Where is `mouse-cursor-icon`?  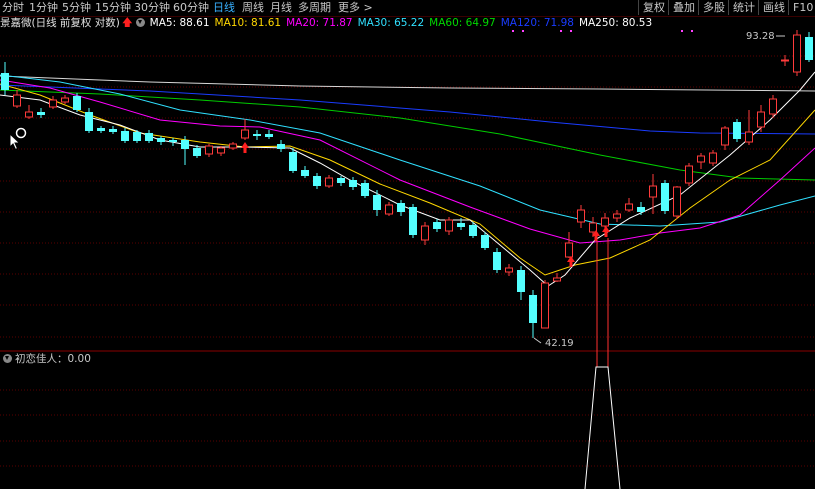
mouse-cursor-icon is located at coordinates (15, 142).